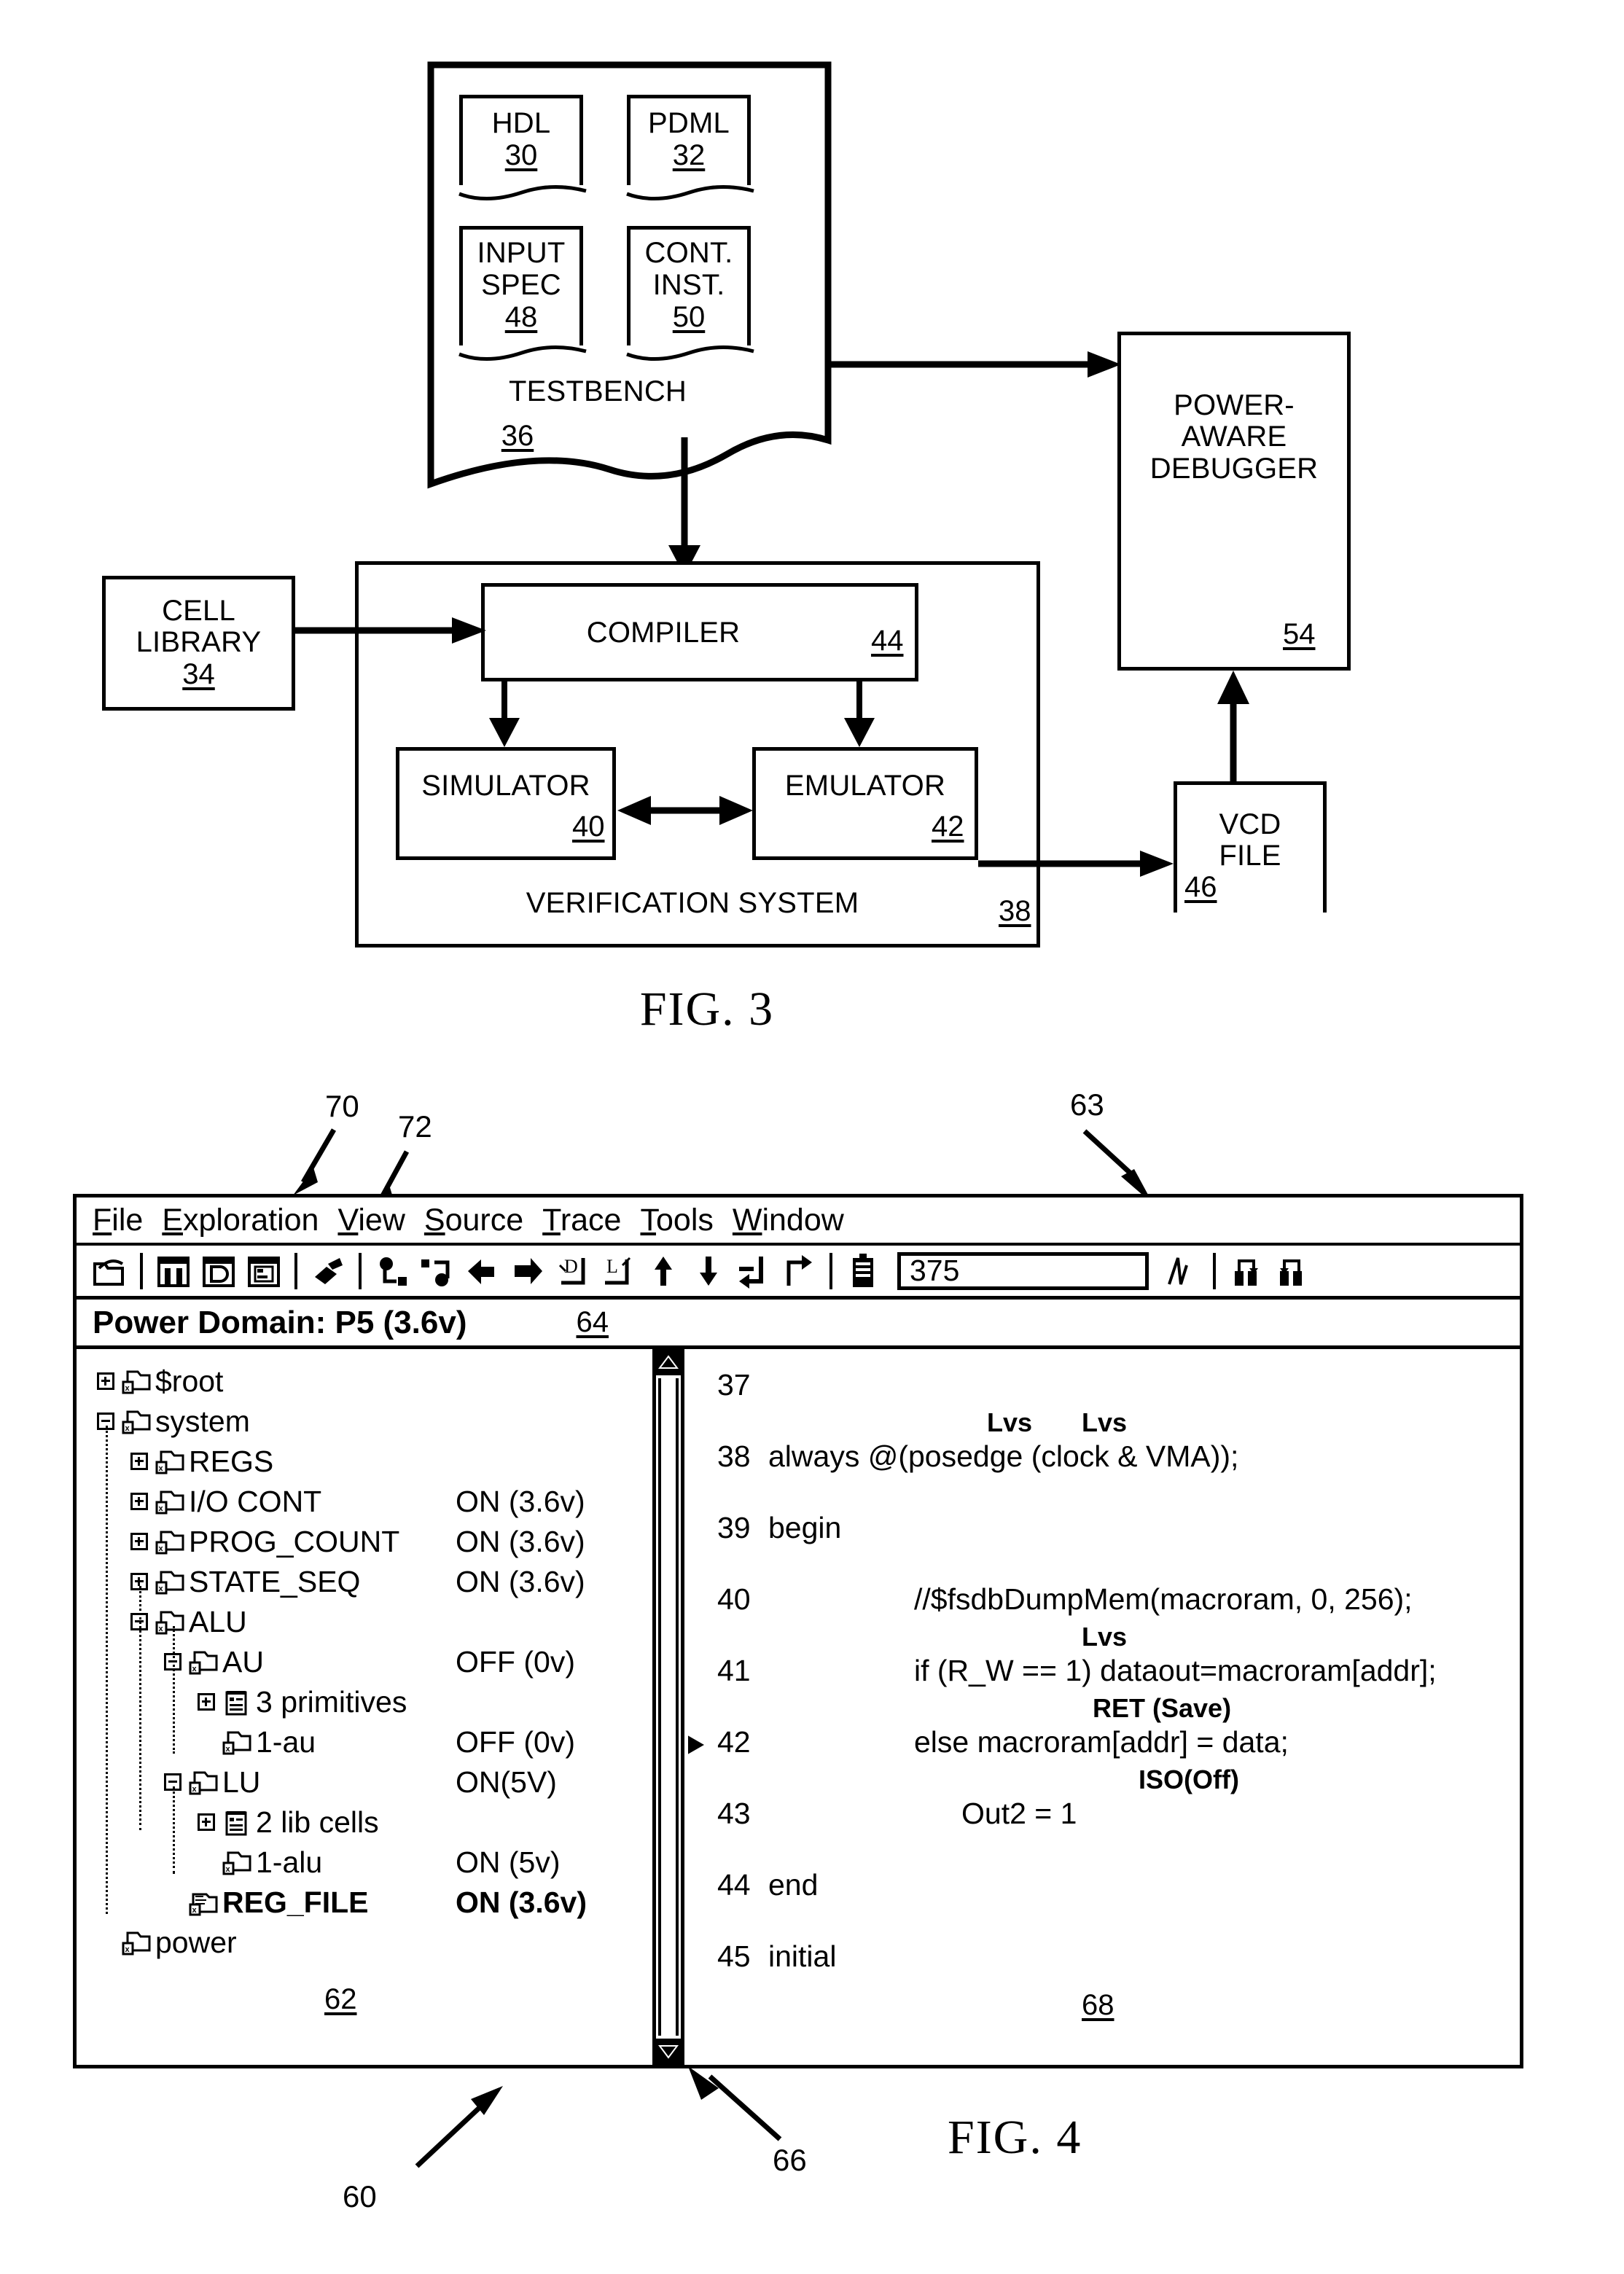 This screenshot has width=1624, height=2274. I want to click on menu-item-tools: Tools, so click(676, 1220).